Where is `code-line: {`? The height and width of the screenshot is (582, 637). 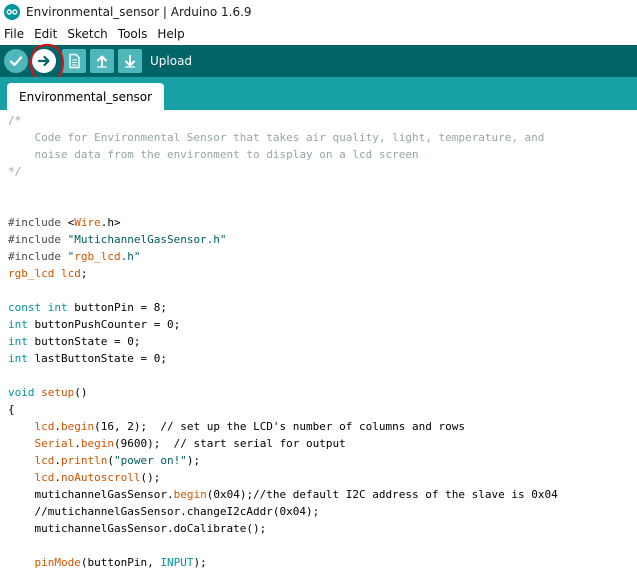
code-line: { is located at coordinates (11, 409).